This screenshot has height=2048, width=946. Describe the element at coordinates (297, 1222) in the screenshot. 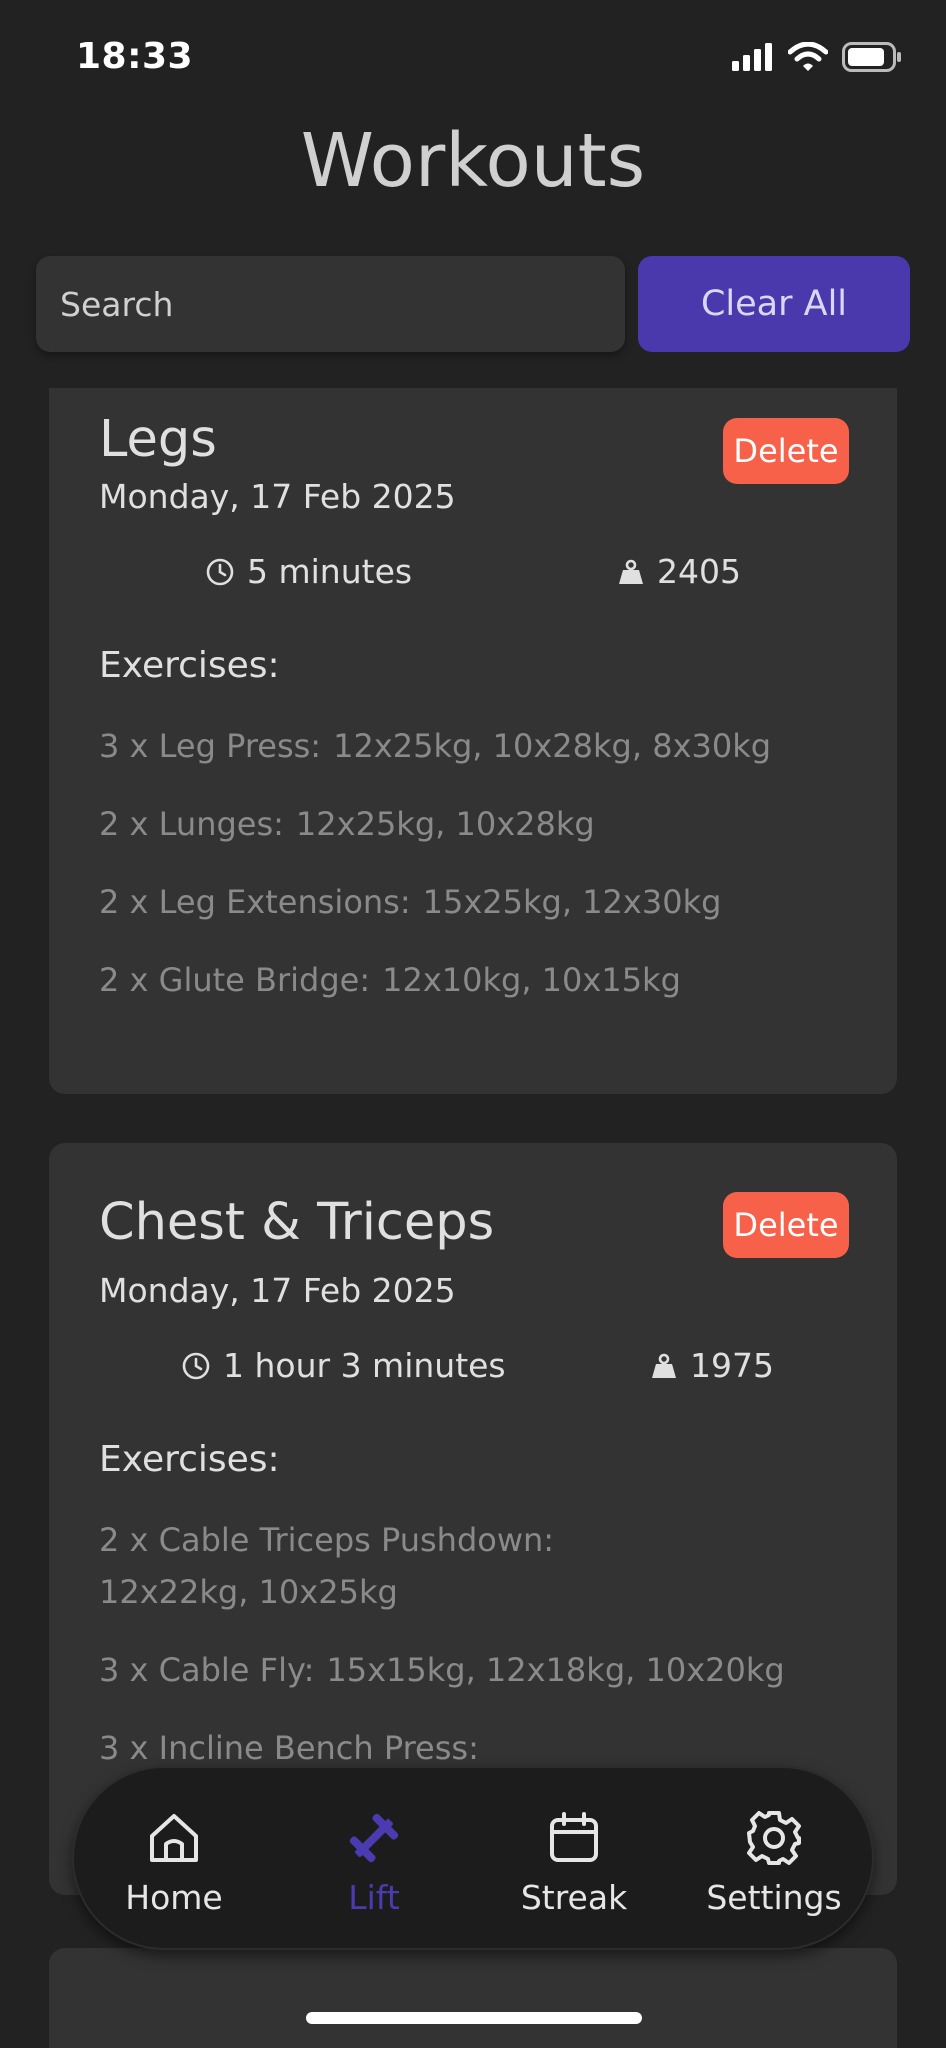

I see `workout-title: Chest & Triceps` at that location.